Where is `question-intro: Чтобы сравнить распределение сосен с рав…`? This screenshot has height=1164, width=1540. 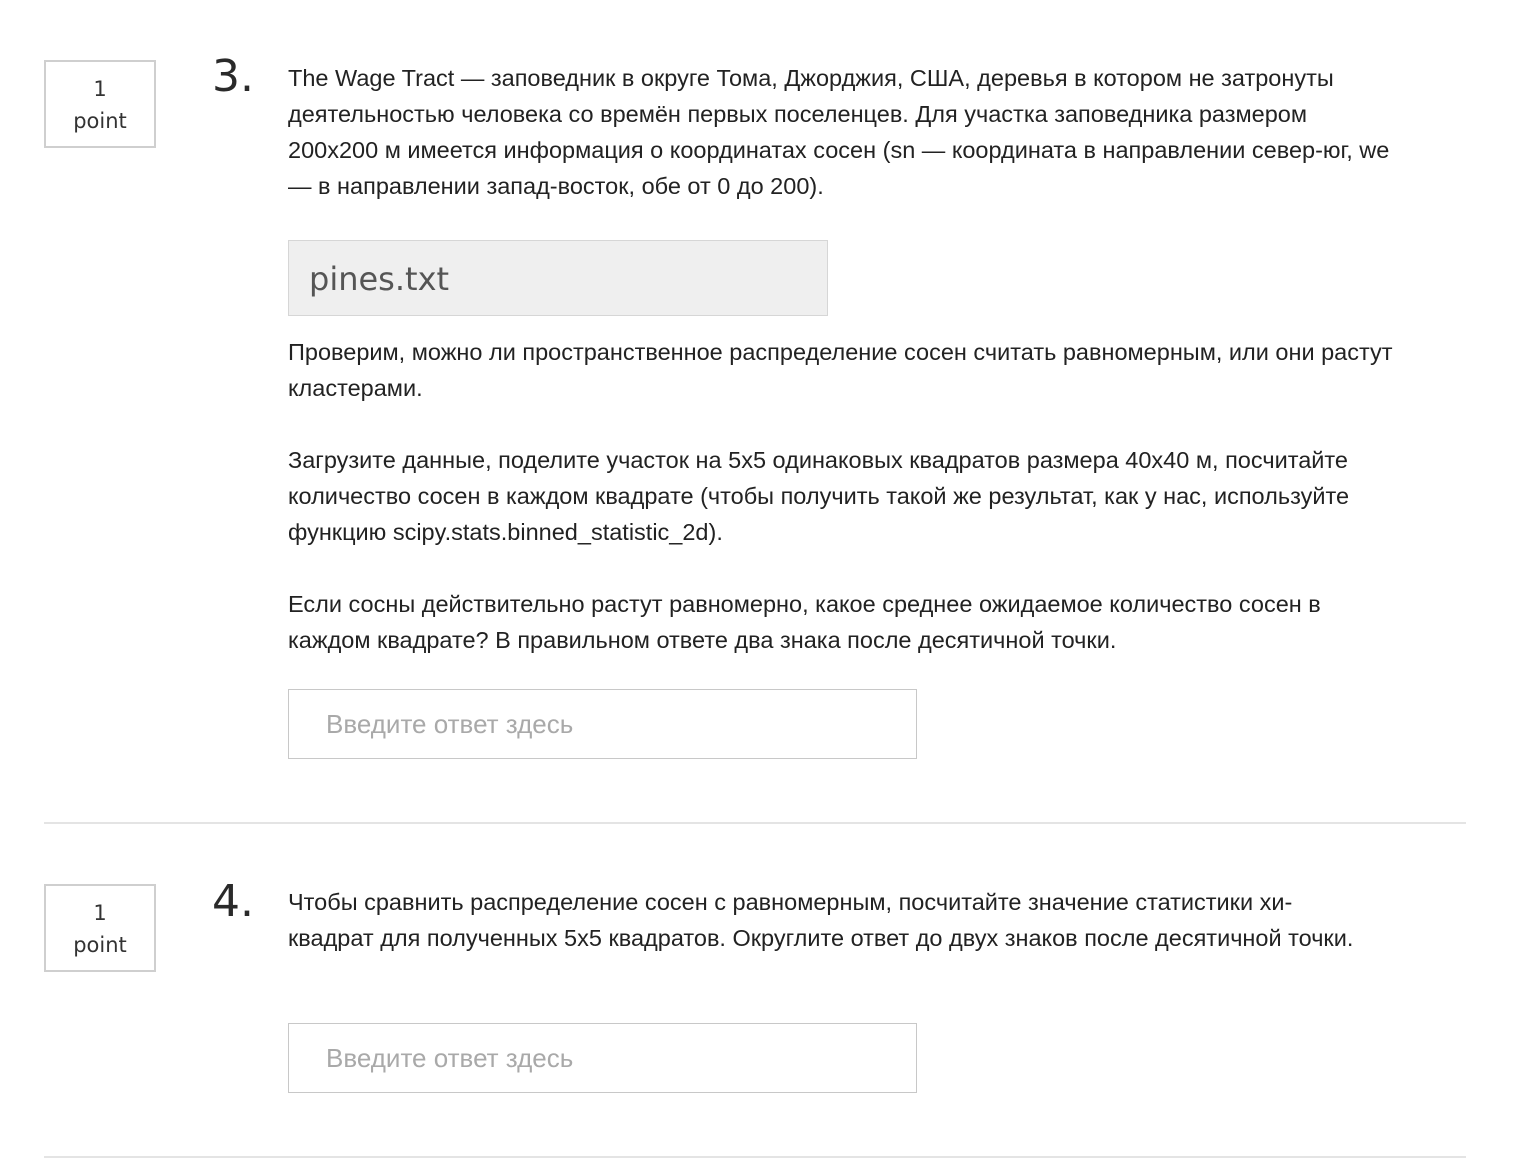 question-intro: Чтобы сравнить распределение сосен с рав… is located at coordinates (821, 920).